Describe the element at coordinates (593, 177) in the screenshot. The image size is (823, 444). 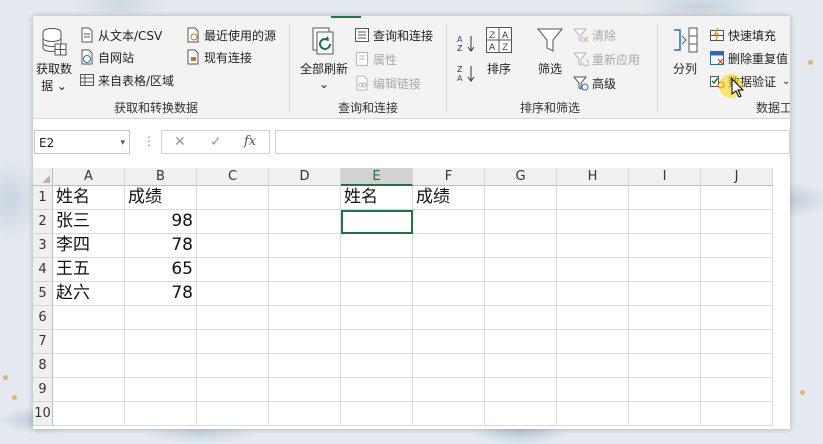
I see `column-header-h: H` at that location.